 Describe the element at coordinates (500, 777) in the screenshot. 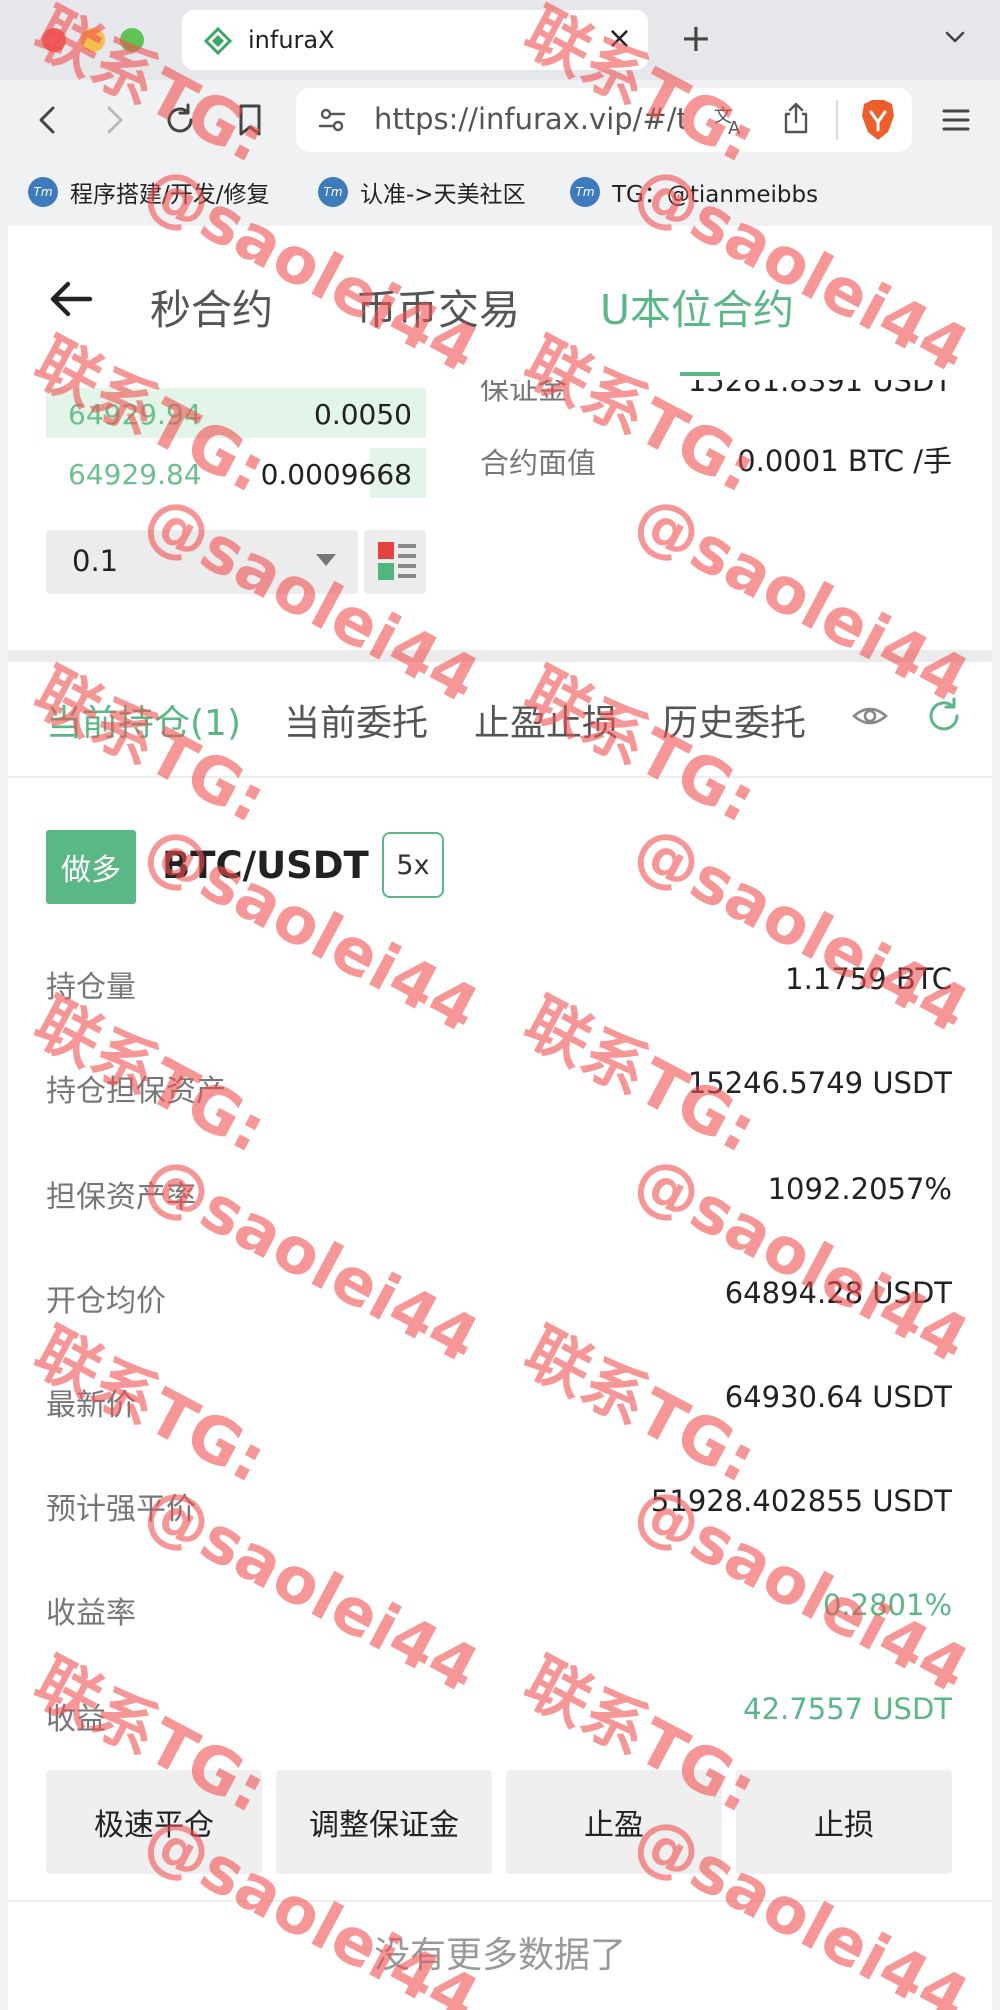

I see `tabs-divider` at that location.